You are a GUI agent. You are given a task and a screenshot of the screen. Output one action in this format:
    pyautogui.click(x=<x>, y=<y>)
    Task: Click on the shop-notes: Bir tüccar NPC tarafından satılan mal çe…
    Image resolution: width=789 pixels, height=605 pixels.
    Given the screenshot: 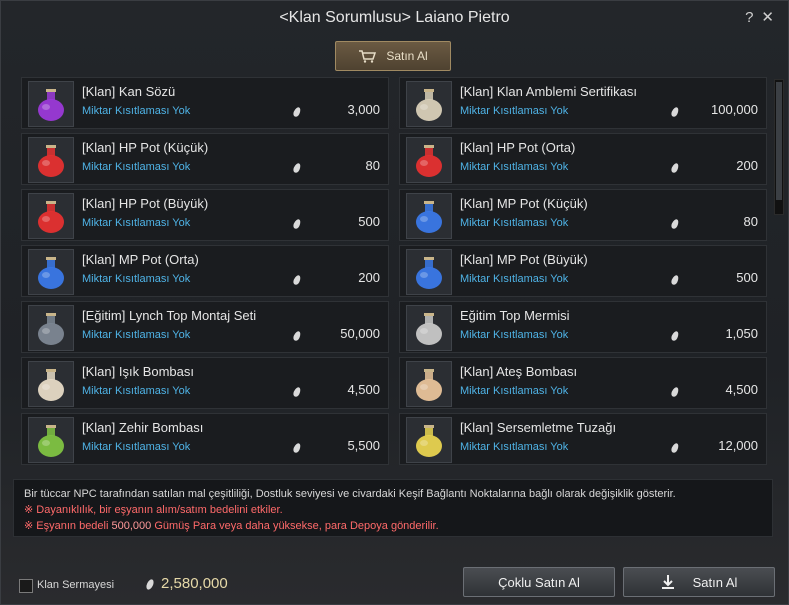 What is the action you would take?
    pyautogui.click(x=393, y=508)
    